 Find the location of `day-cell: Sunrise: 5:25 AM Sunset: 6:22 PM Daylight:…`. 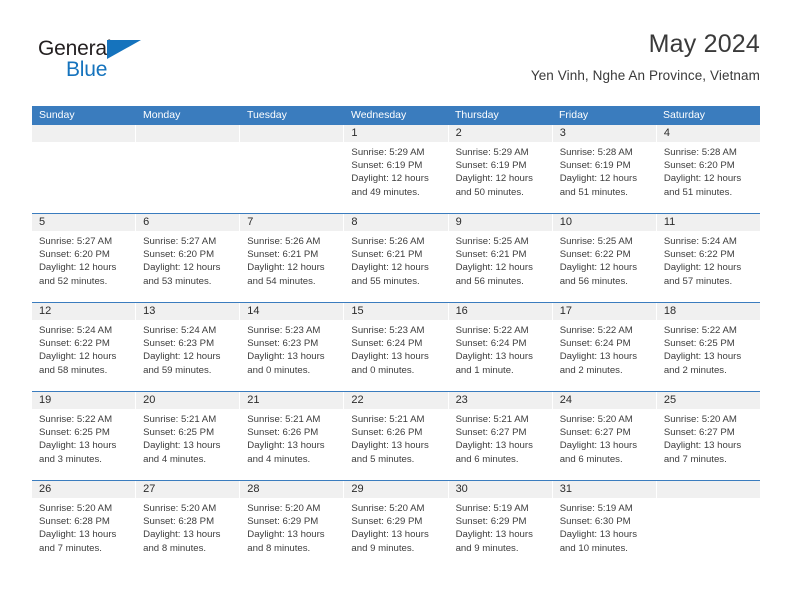

day-cell: Sunrise: 5:25 AM Sunset: 6:22 PM Daylight:… is located at coordinates (603, 266).